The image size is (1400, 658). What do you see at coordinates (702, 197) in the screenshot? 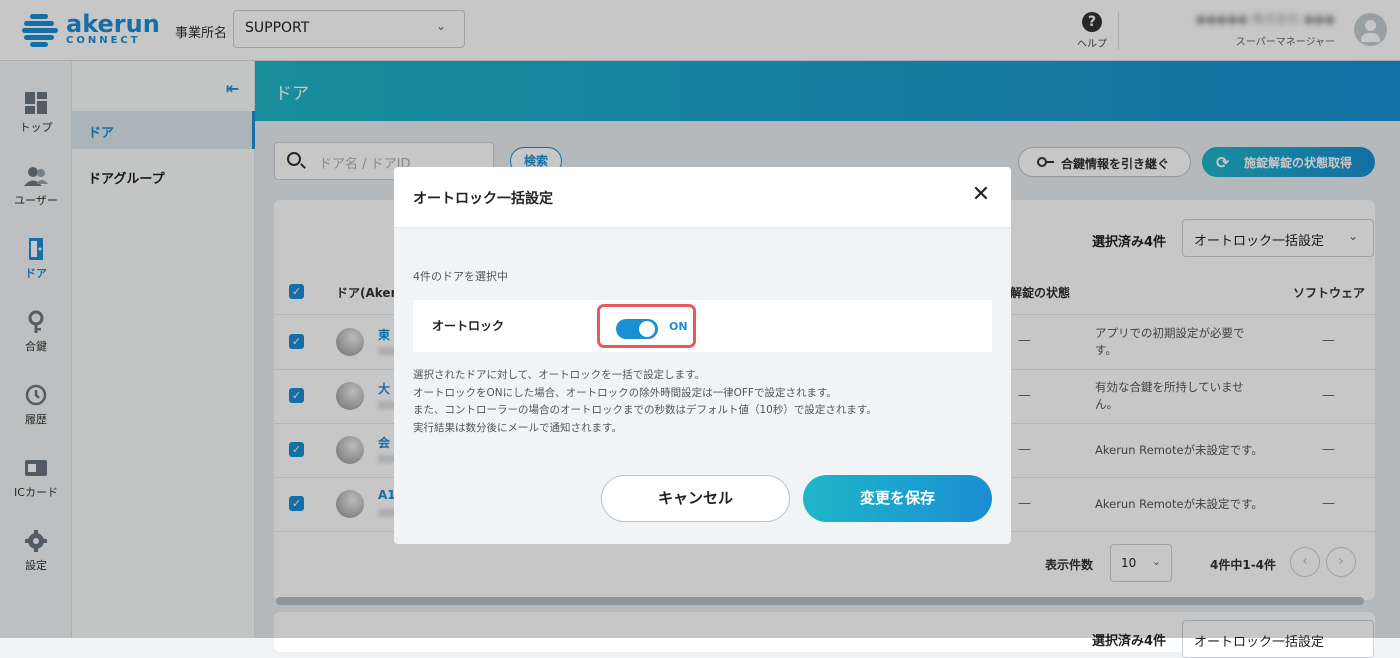
I see `modal-header: オートロック一括設定 ✕` at bounding box center [702, 197].